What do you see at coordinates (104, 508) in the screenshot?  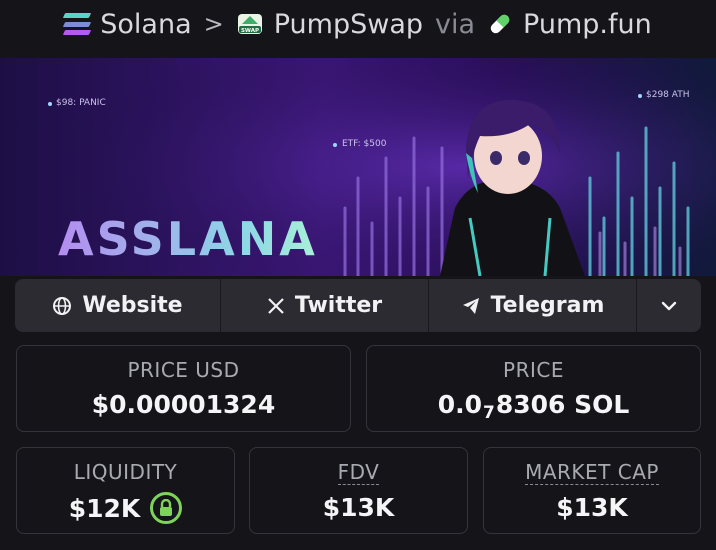 I see `liquidity-value: $12K` at bounding box center [104, 508].